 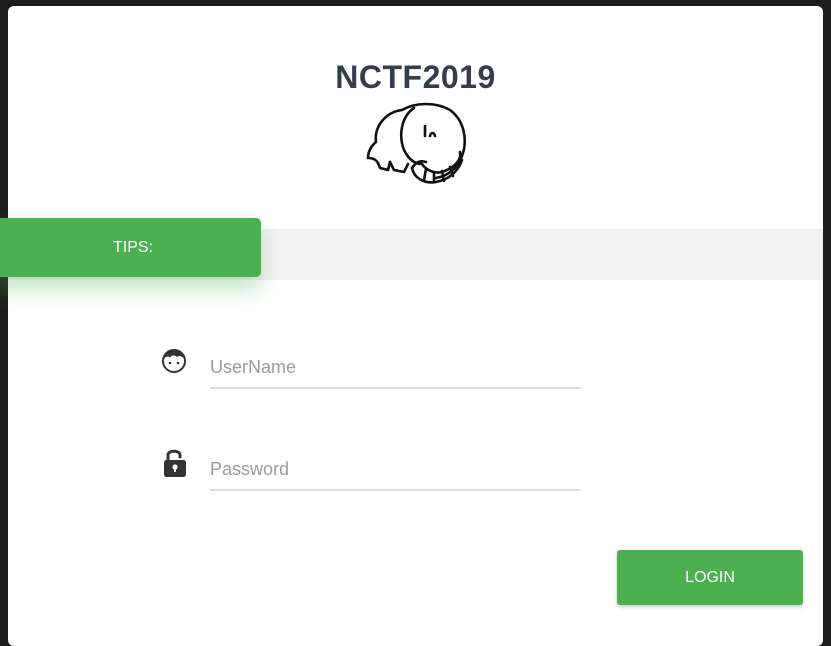 I want to click on tips-label: TIPS:, so click(x=133, y=247).